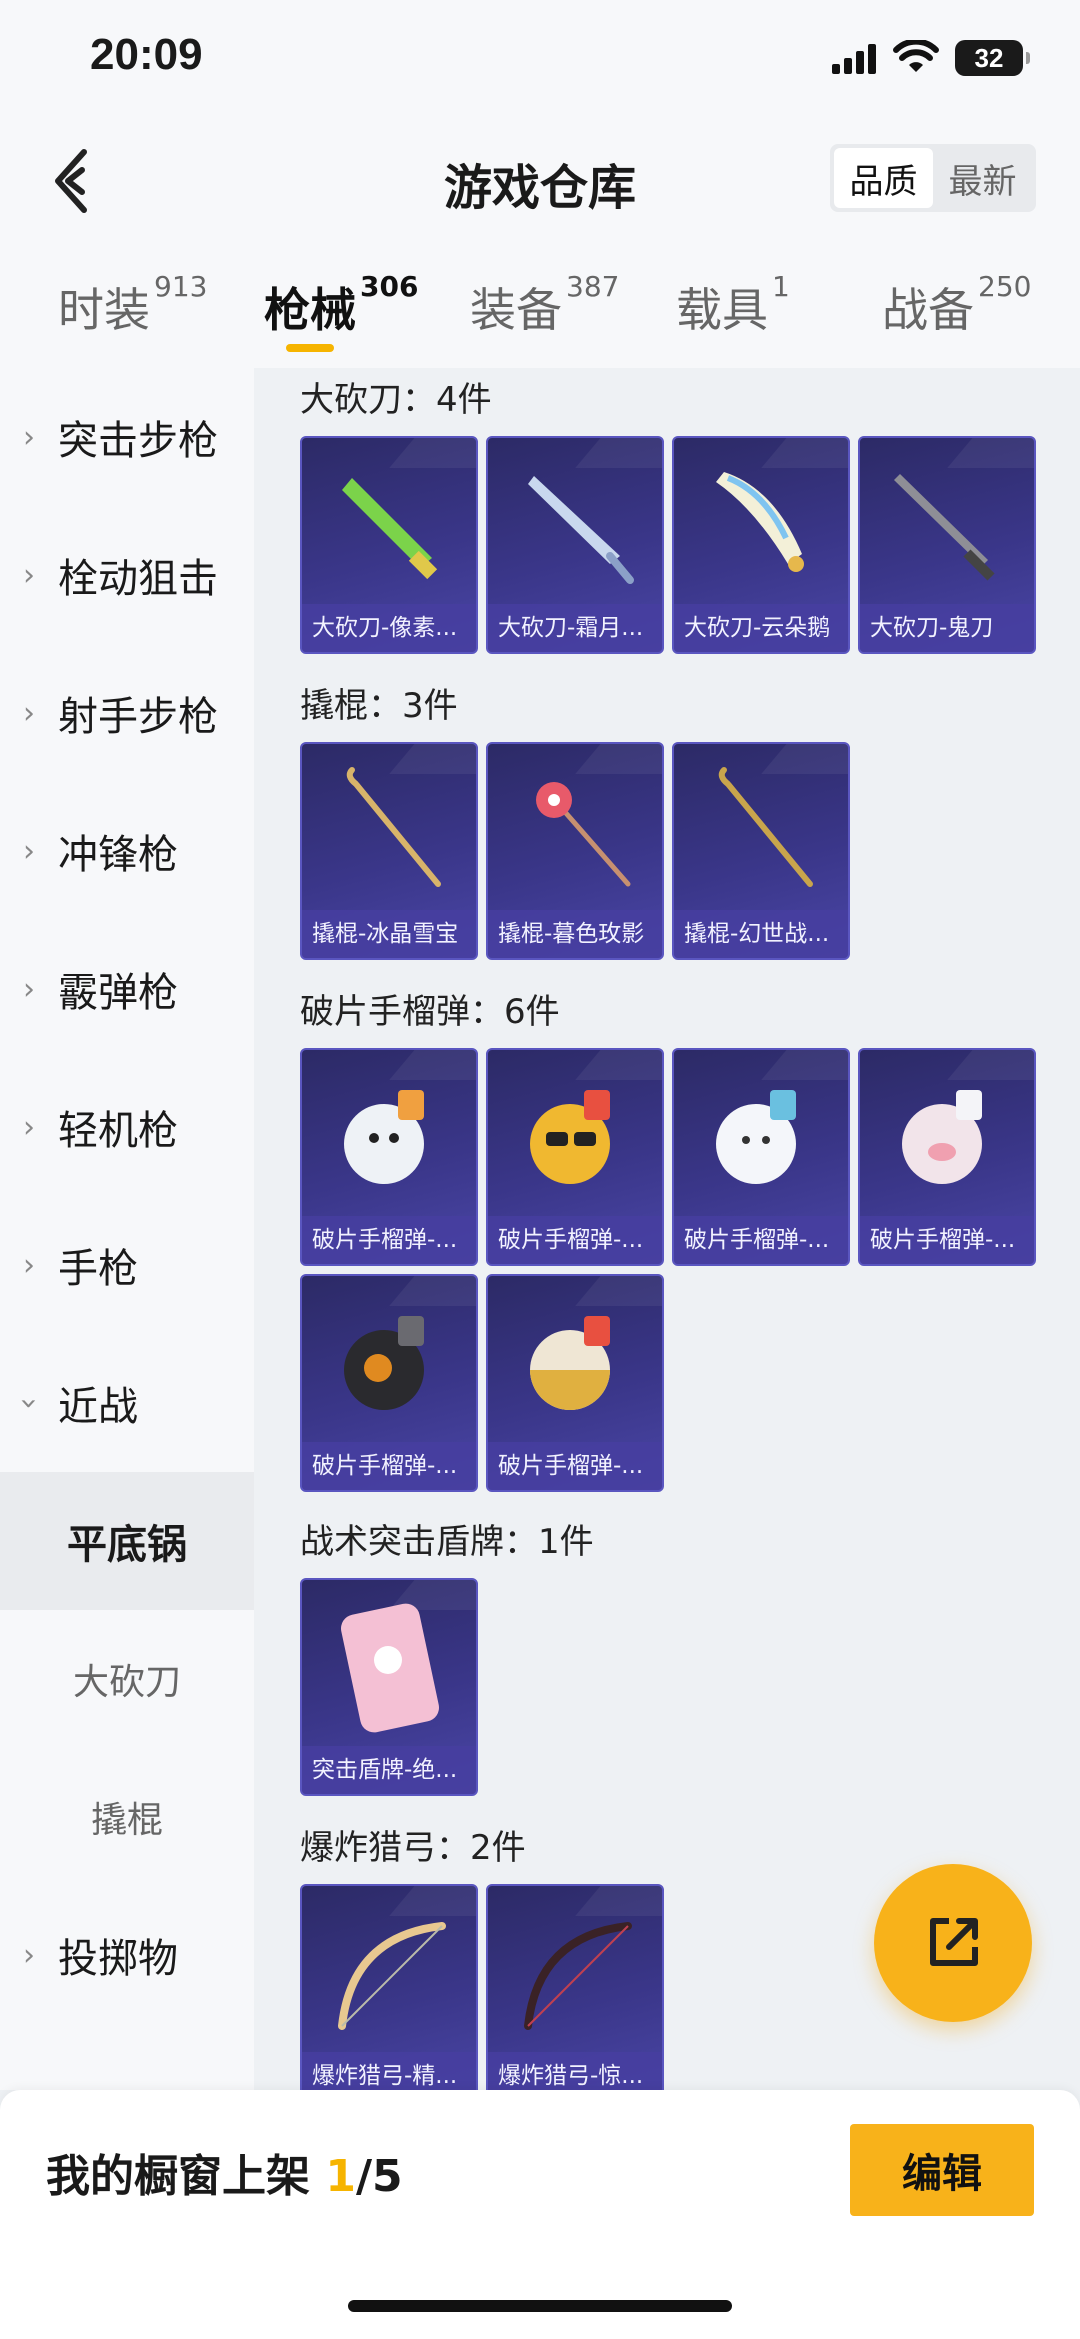 The image size is (1080, 2339). I want to click on home-indicator, so click(540, 2306).